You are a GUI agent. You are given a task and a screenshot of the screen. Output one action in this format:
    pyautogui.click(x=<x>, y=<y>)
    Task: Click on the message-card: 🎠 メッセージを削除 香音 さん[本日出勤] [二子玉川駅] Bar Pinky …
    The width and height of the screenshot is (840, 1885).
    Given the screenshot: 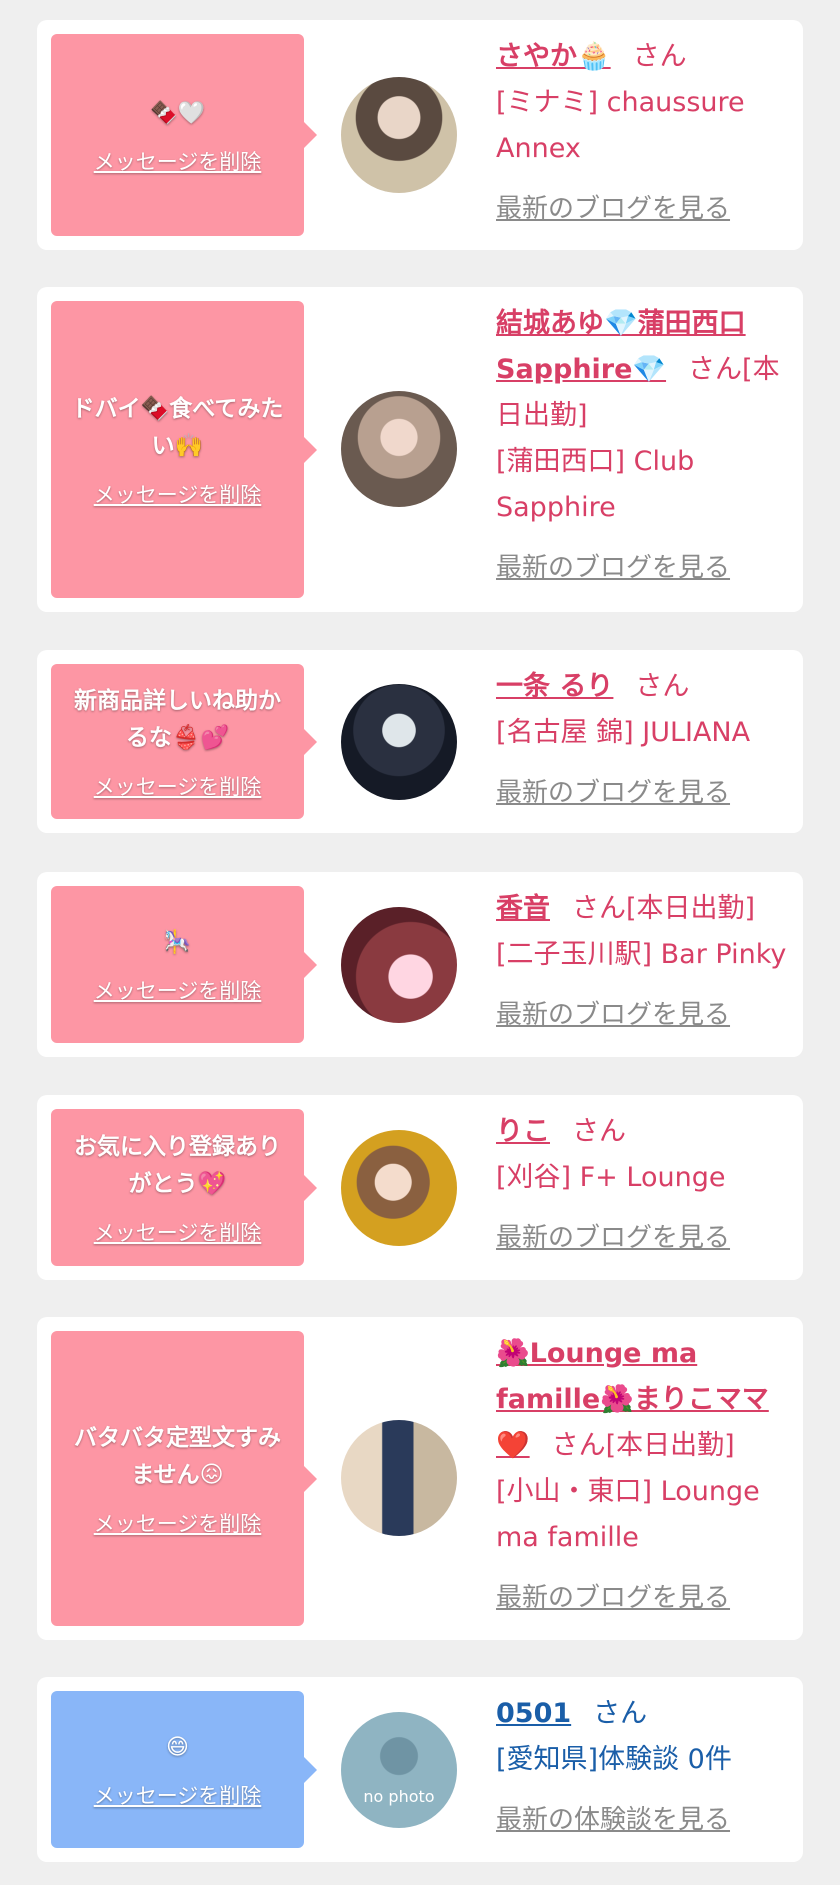 What is the action you would take?
    pyautogui.click(x=420, y=964)
    